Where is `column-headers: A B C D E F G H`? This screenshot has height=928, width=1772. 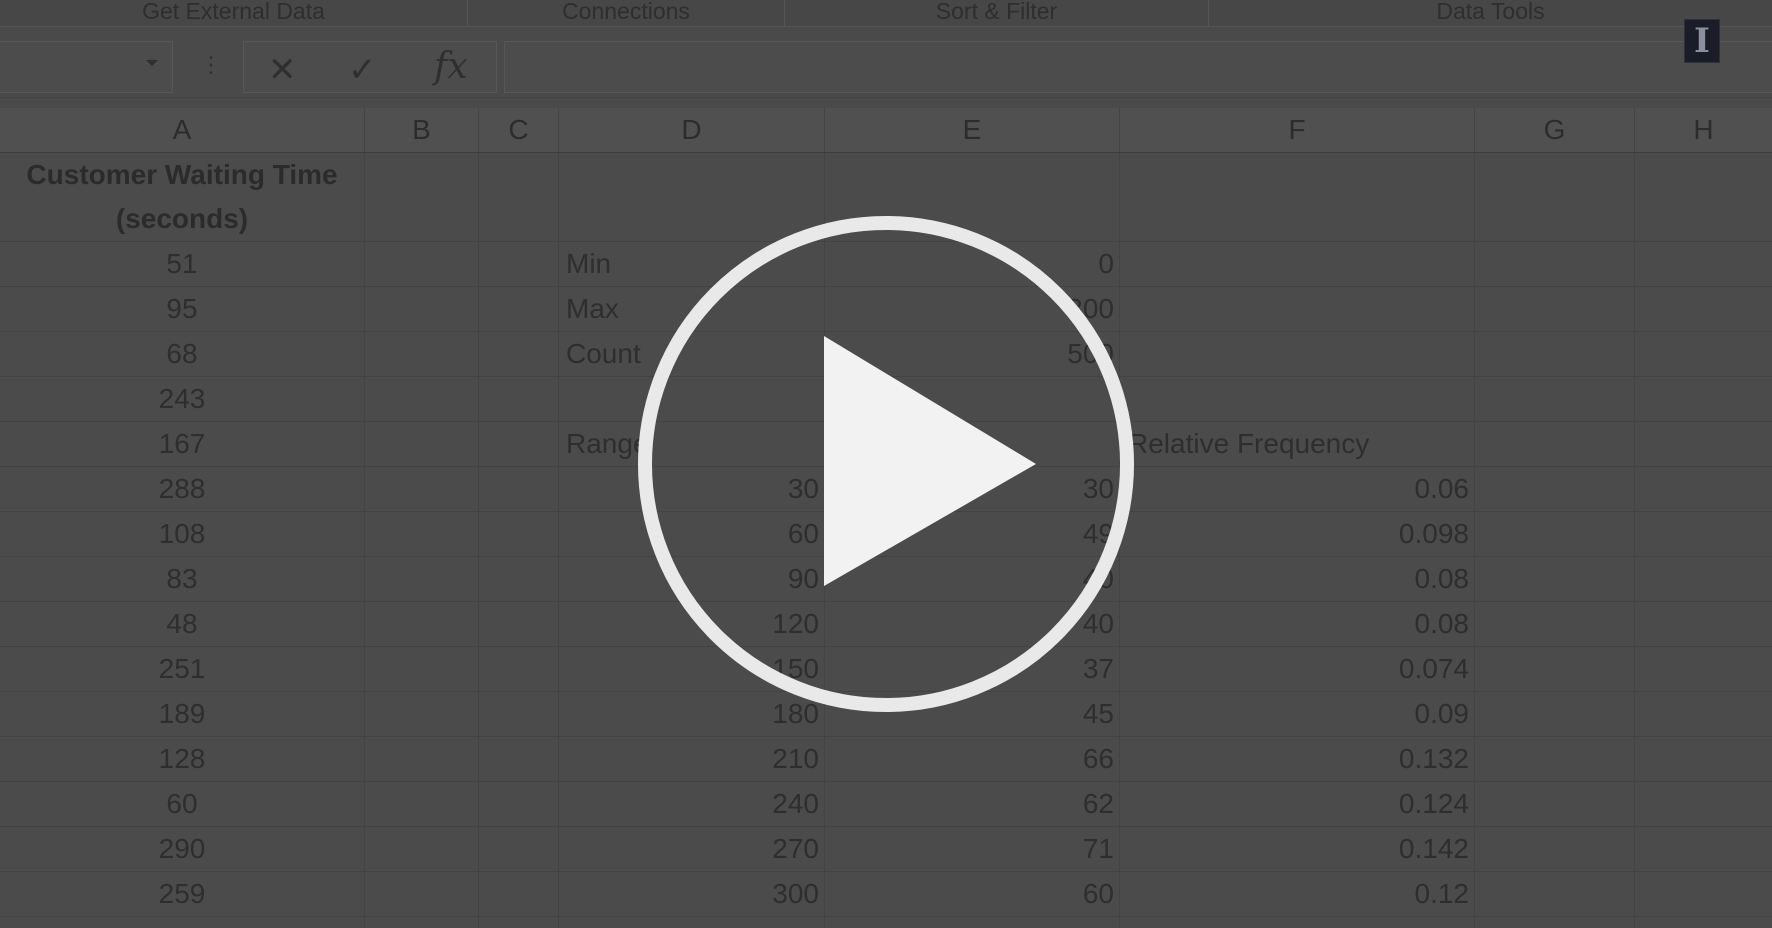 column-headers: A B C D E F G H is located at coordinates (886, 130).